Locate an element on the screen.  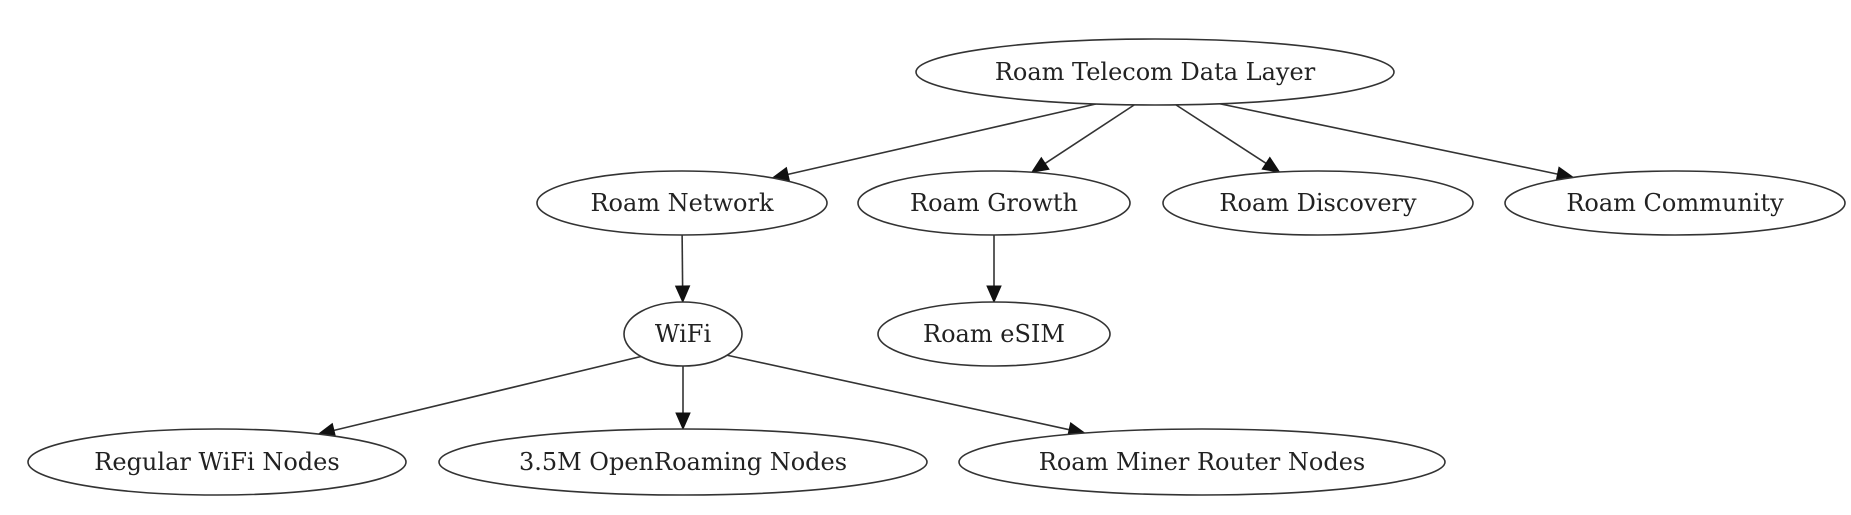
node-label: Roam Miner Router Nodes is located at coordinates (1202, 462).